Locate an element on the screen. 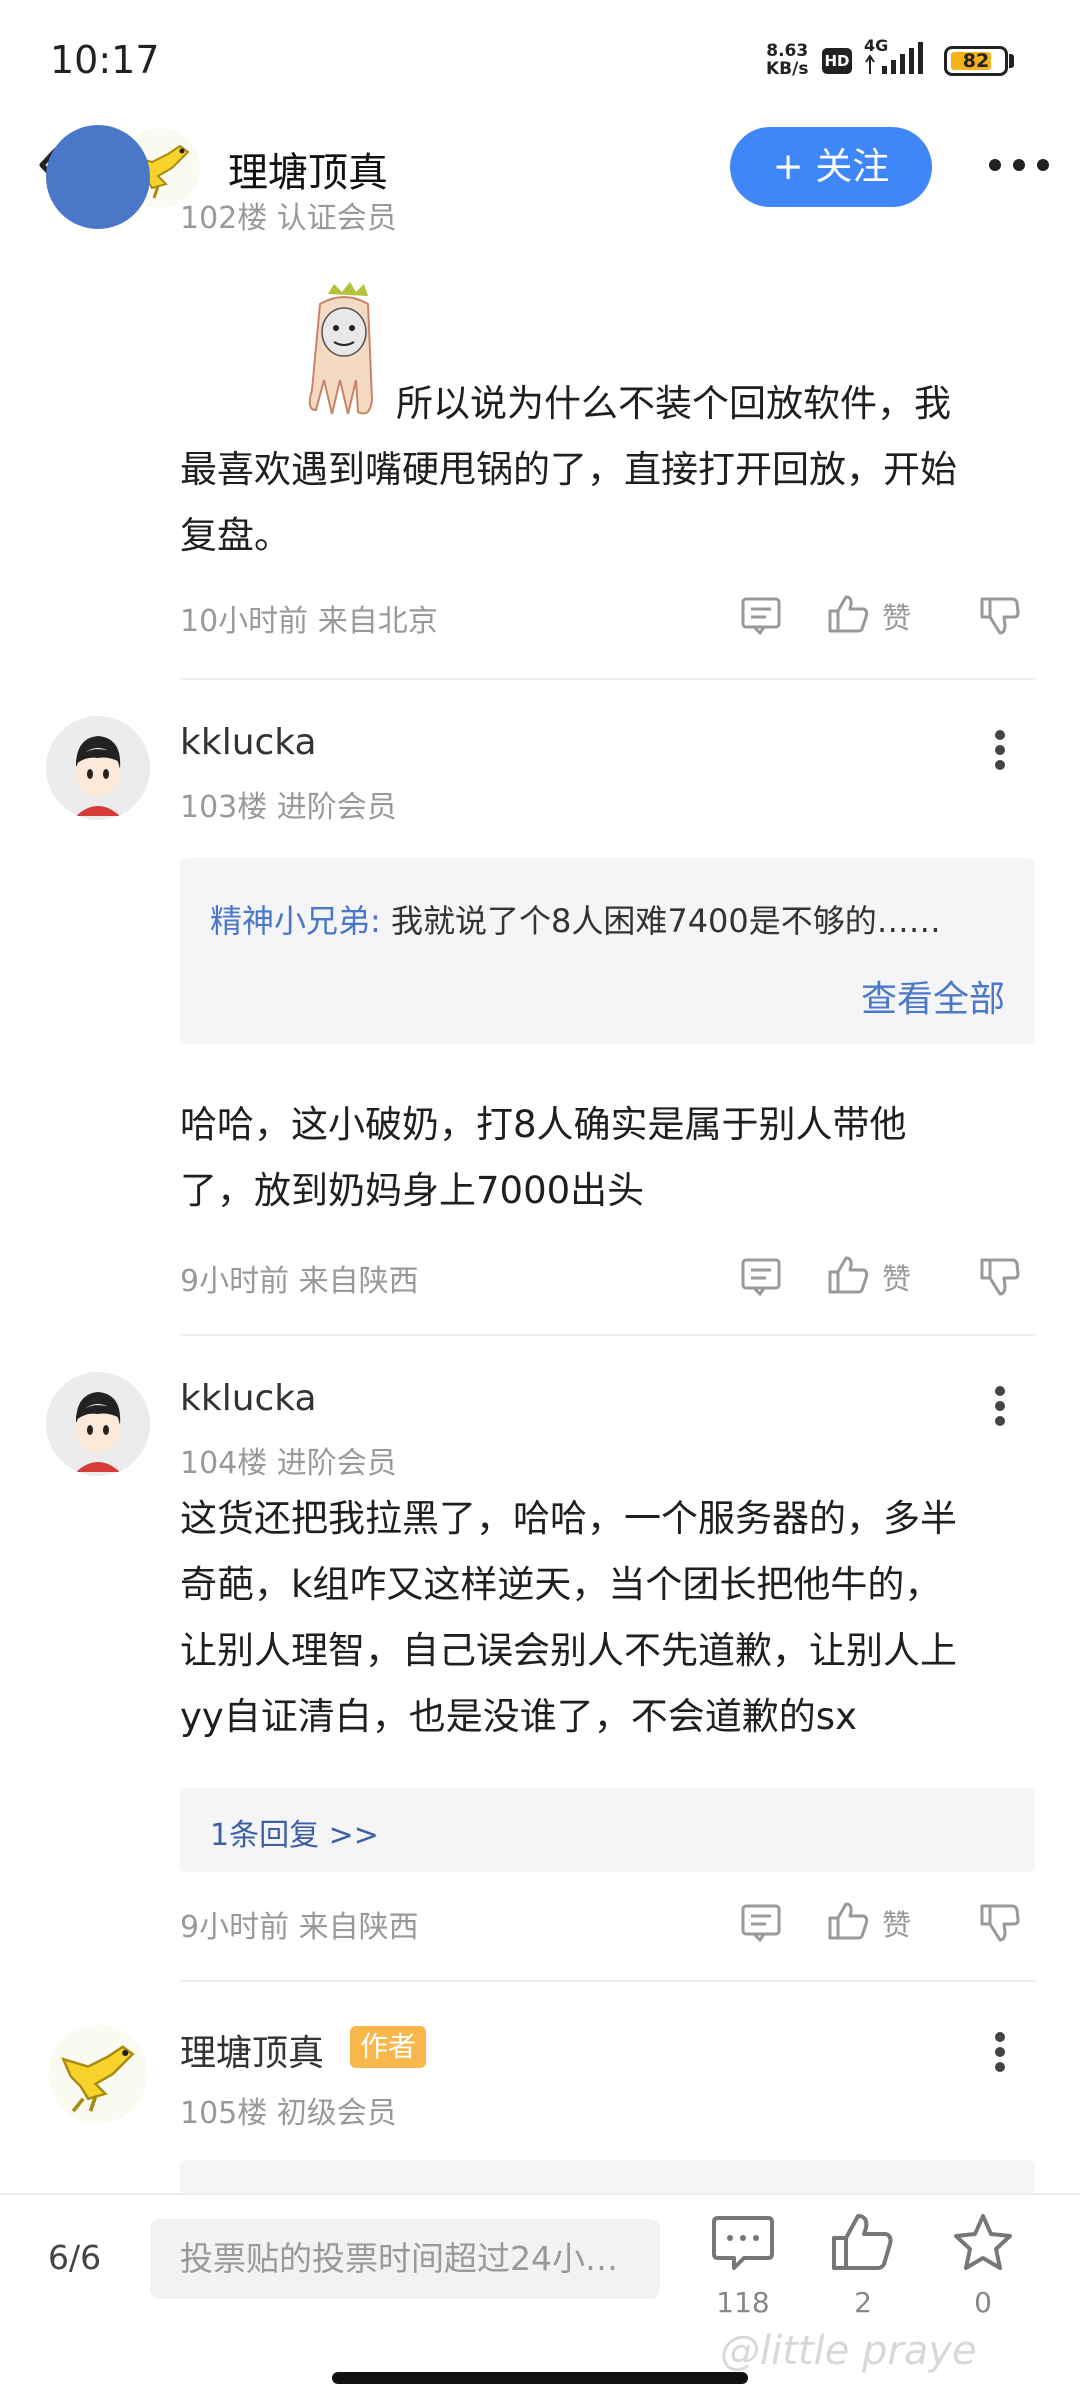 This screenshot has width=1080, height=2403. floor-meta: 102楼 认证会员 is located at coordinates (288, 218).